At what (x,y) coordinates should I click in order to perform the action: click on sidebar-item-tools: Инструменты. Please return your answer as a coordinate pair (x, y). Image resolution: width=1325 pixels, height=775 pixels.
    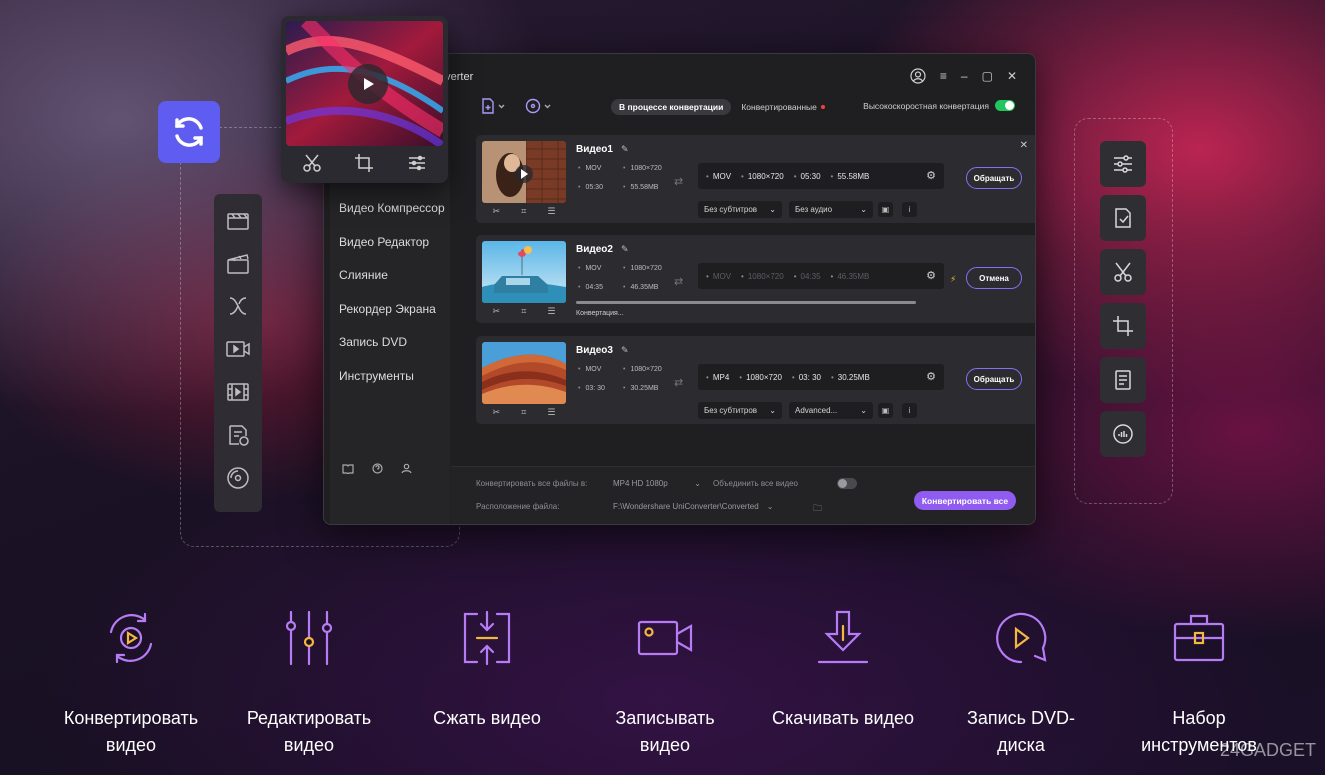
    Looking at the image, I should click on (376, 376).